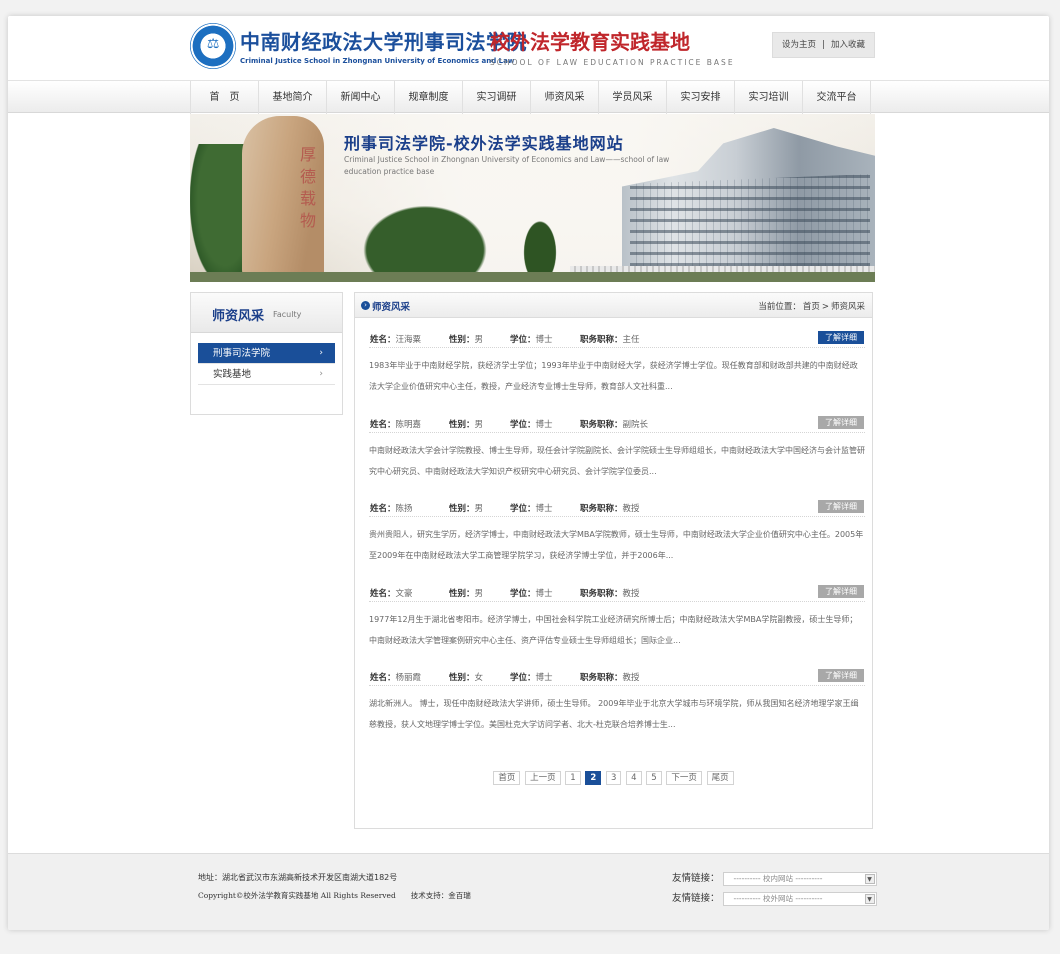 The width and height of the screenshot is (1060, 954). Describe the element at coordinates (408, 340) in the screenshot. I see `faculty-name: 汪海粟` at that location.